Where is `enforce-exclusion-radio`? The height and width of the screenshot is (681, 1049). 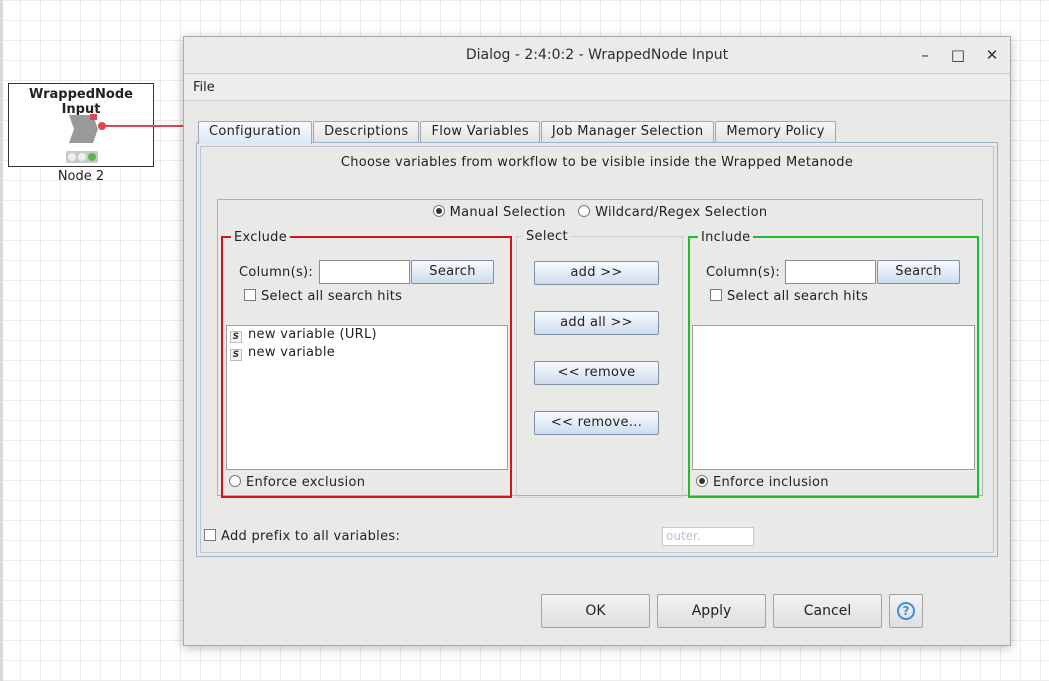
enforce-exclusion-radio is located at coordinates (235, 481).